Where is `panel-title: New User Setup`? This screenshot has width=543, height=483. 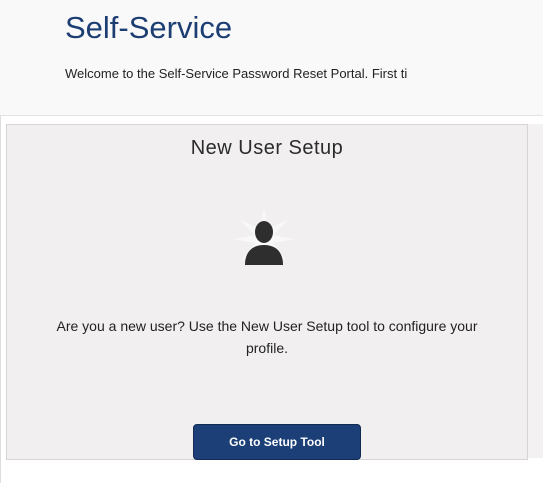
panel-title: New User Setup is located at coordinates (267, 148).